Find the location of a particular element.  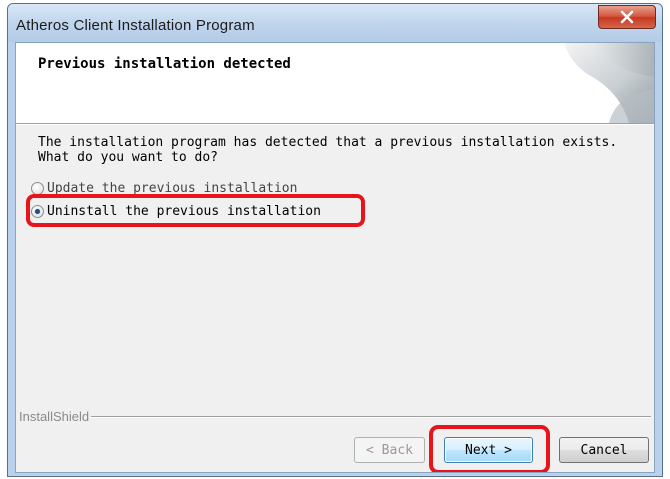

close-icon is located at coordinates (627, 17).